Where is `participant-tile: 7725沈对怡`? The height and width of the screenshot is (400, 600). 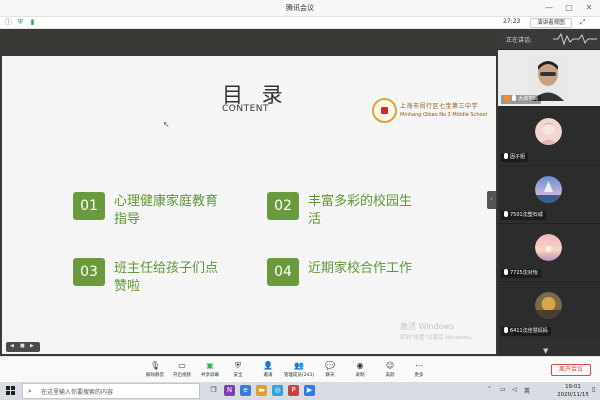 participant-tile: 7725沈对怡 is located at coordinates (549, 251).